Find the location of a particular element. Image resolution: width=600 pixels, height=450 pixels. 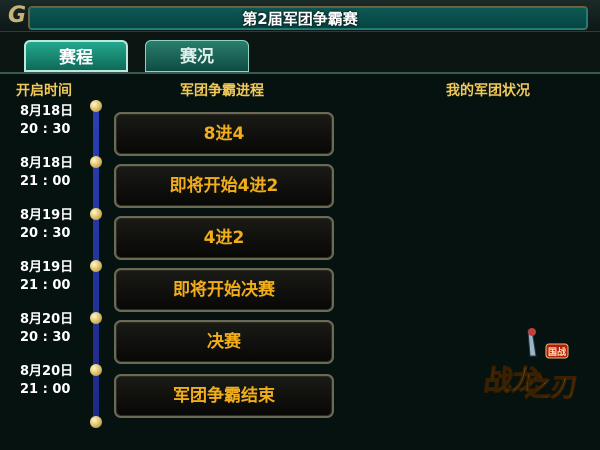

stage-button: 8进4 is located at coordinates (224, 134).